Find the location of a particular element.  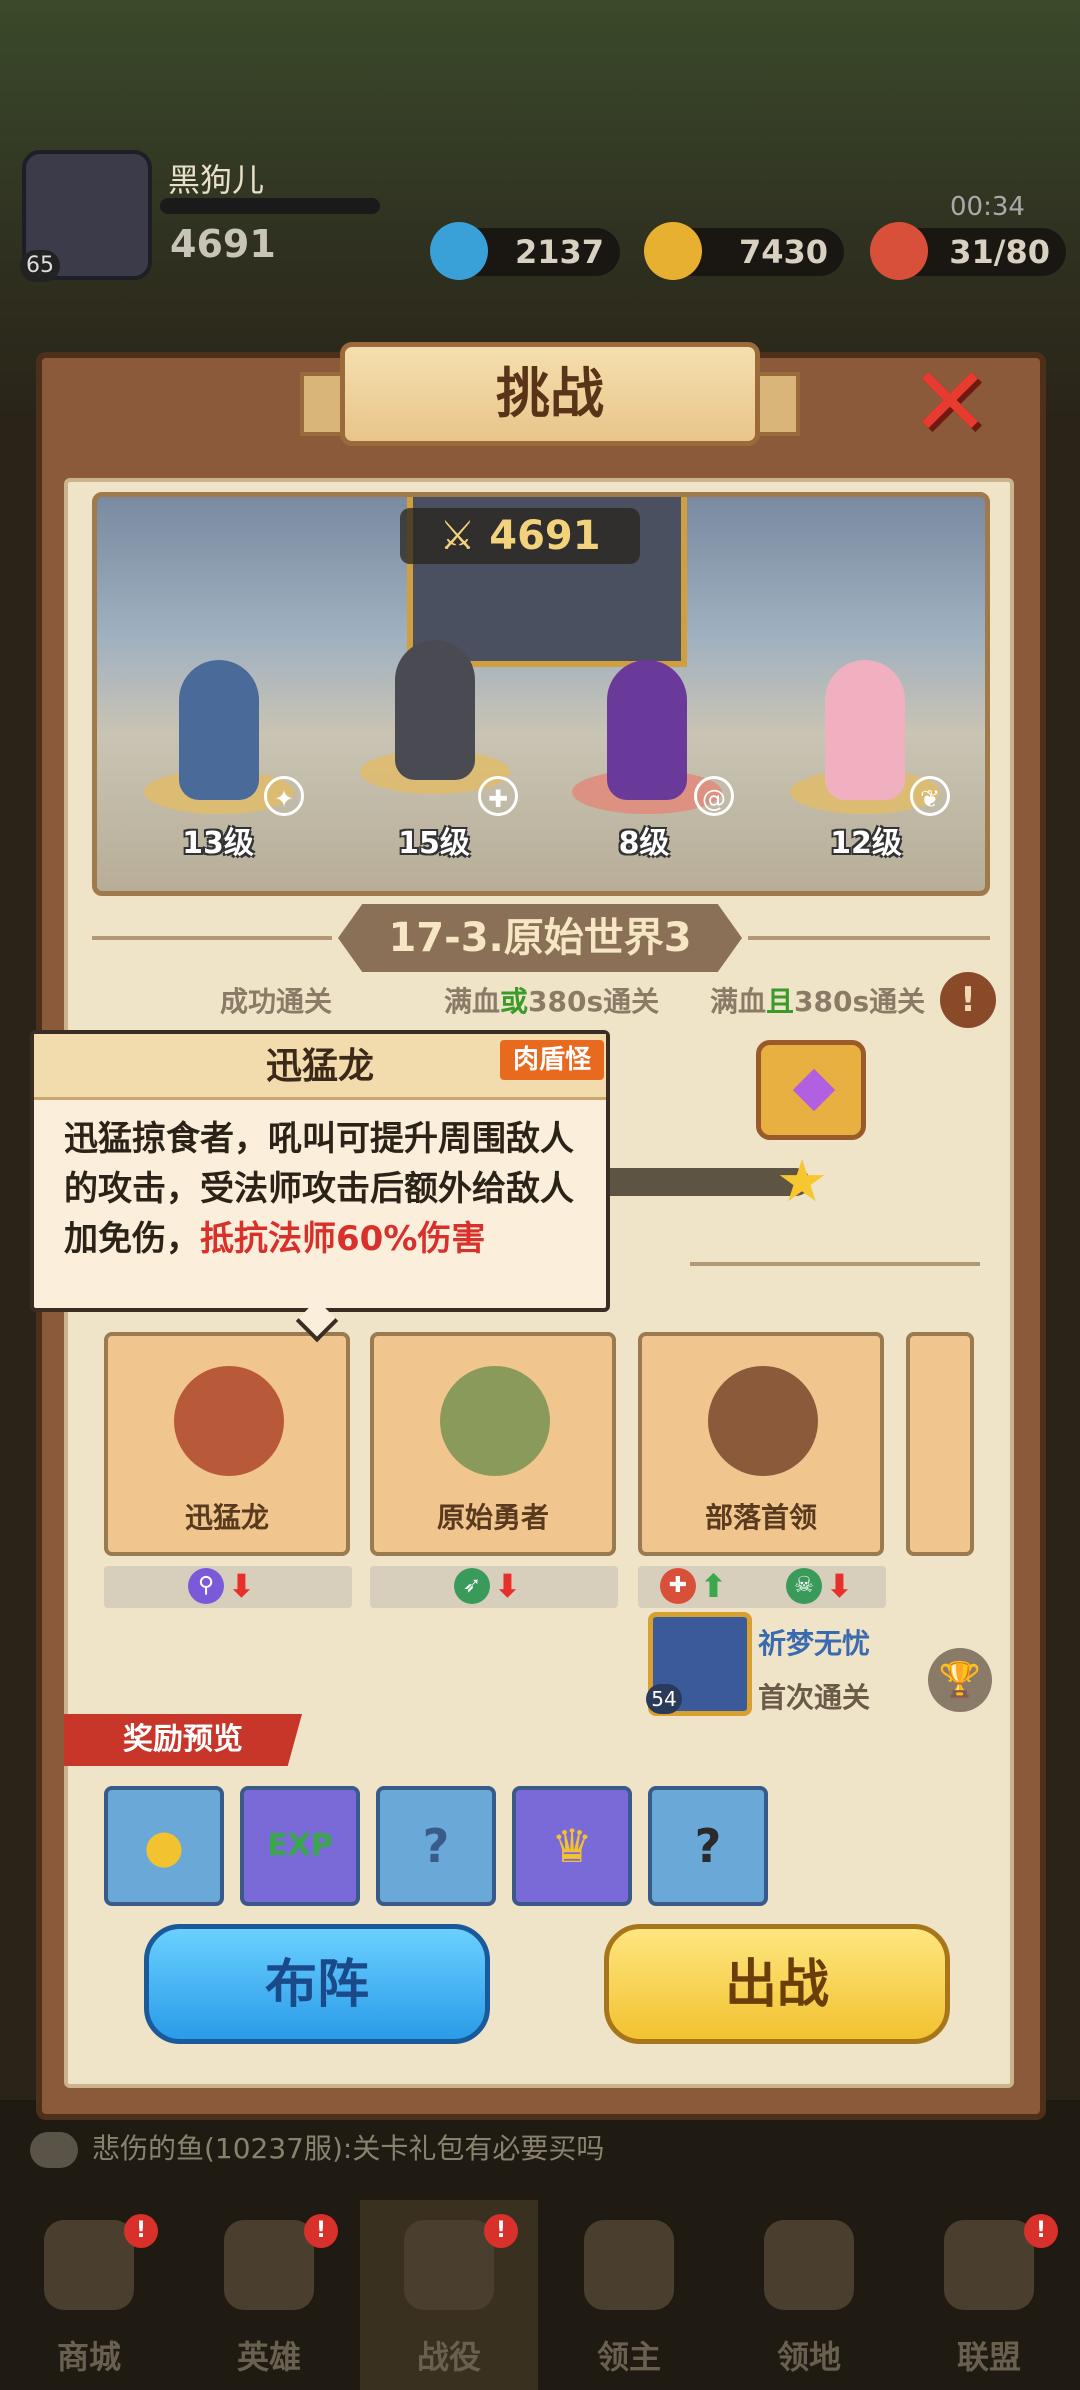

nav-tab: ! 战役 is located at coordinates (449, 2295).